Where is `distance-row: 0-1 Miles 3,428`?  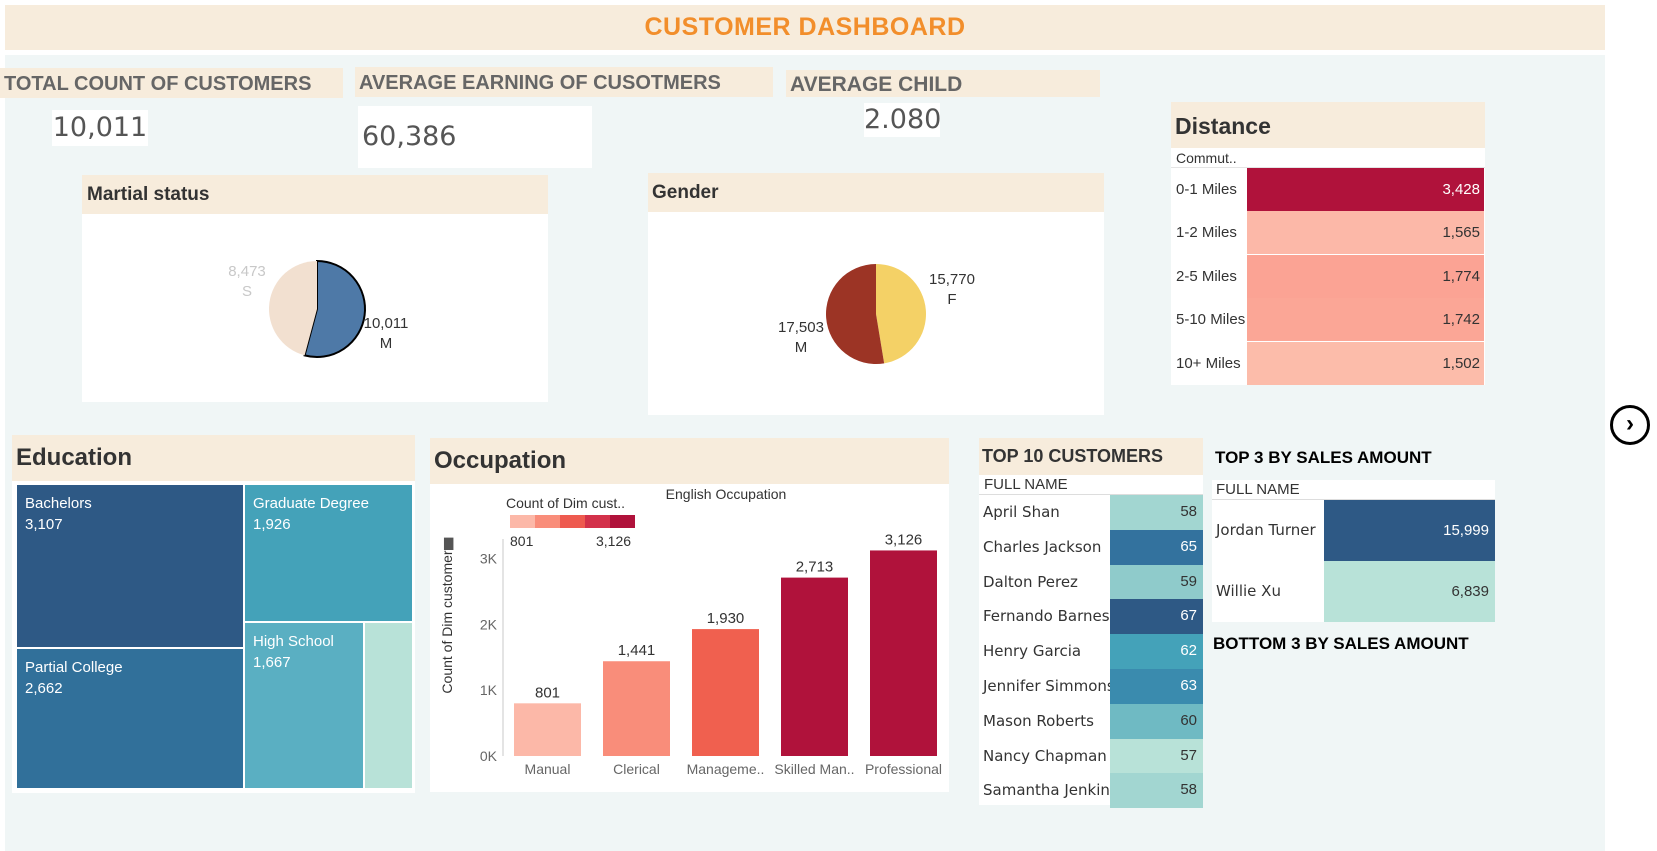 distance-row: 0-1 Miles 3,428 is located at coordinates (1328, 189).